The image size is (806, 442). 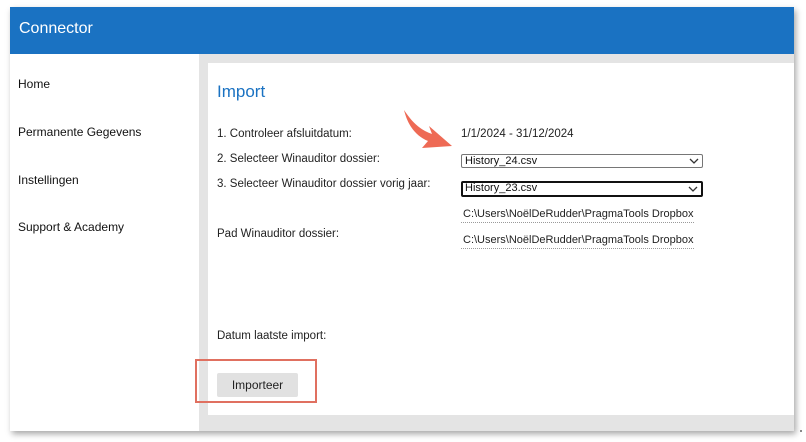 What do you see at coordinates (71, 227) in the screenshot?
I see `sidebar-item-support-academy: Support & Academy` at bounding box center [71, 227].